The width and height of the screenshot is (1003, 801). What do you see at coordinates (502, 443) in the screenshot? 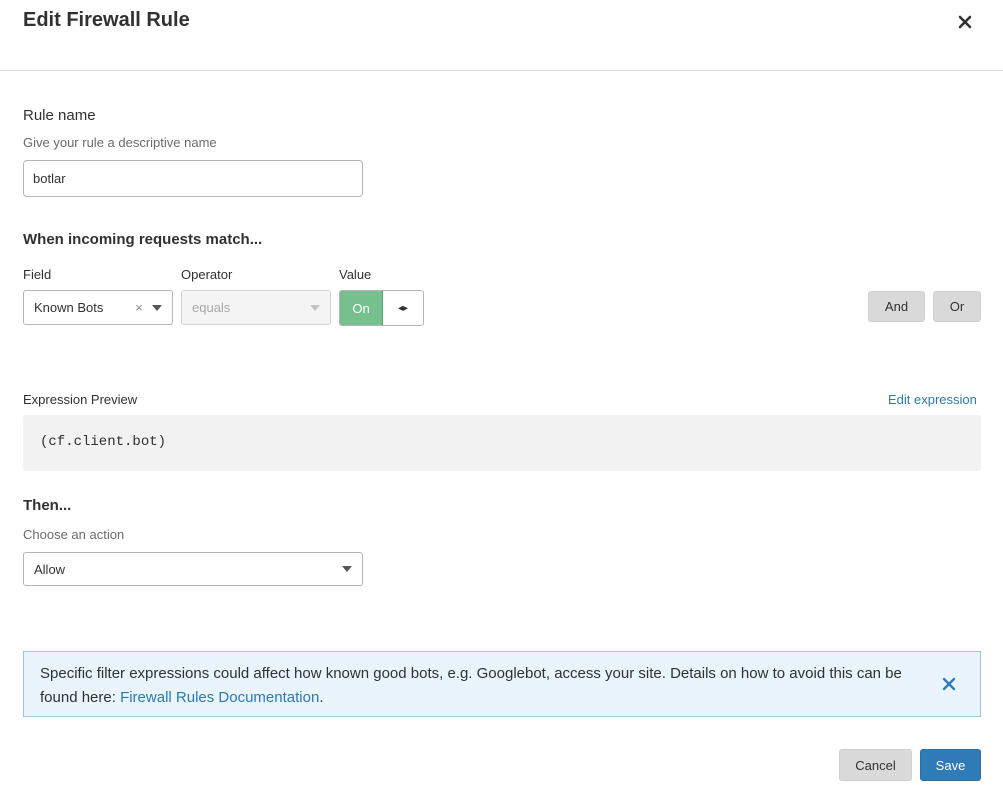
I see `expression-preview-box: (cf.client.bot)` at bounding box center [502, 443].